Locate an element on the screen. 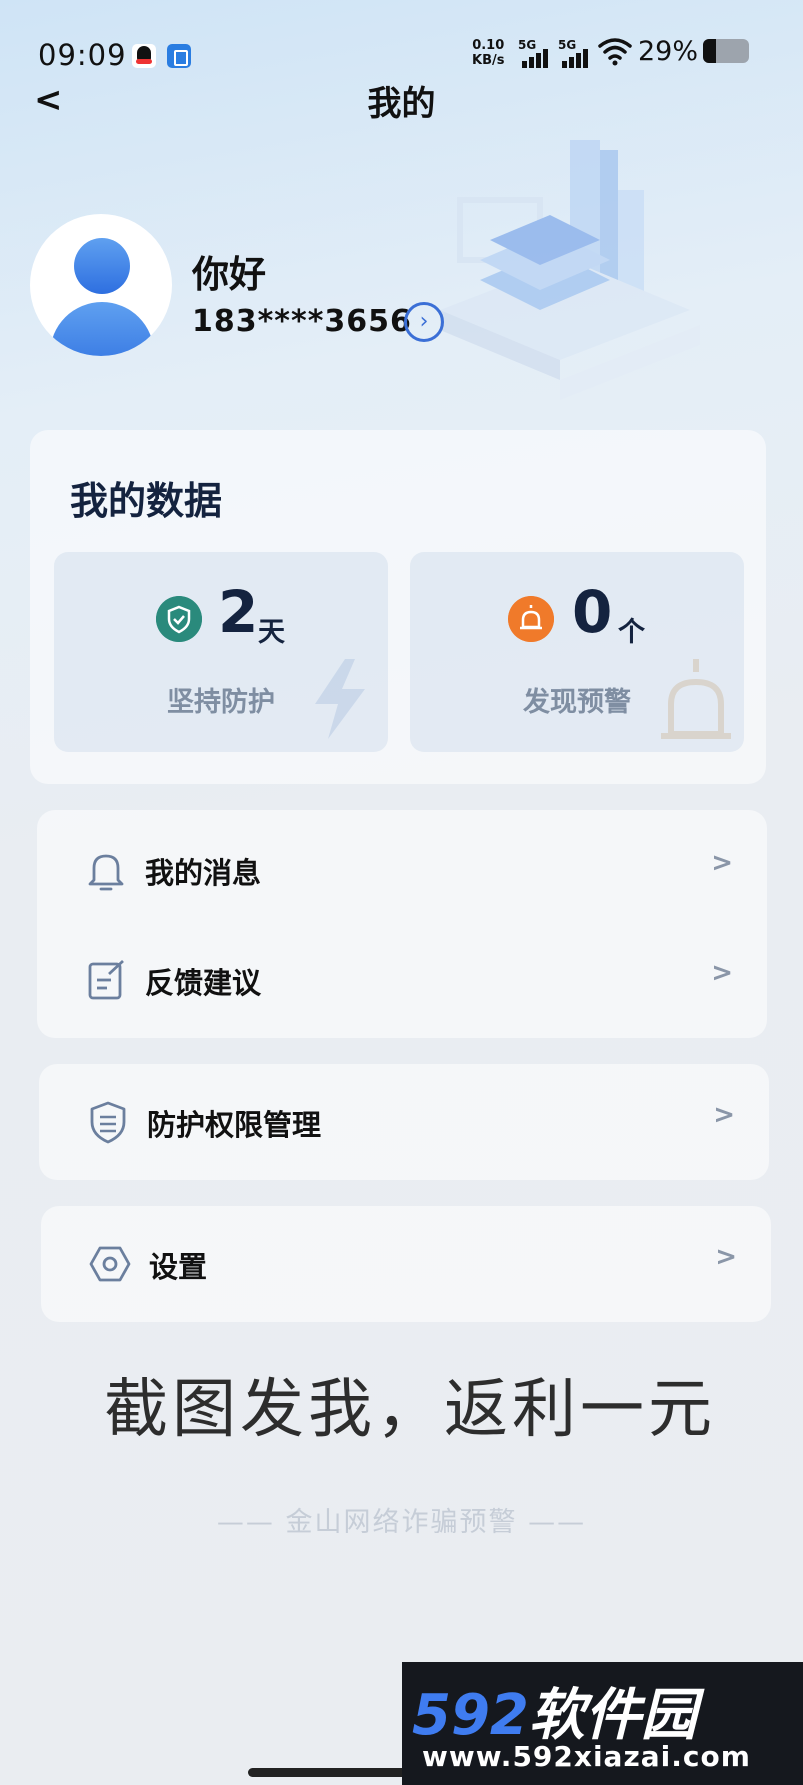  watermark-url: www.592xiazai.com is located at coordinates (586, 1756).